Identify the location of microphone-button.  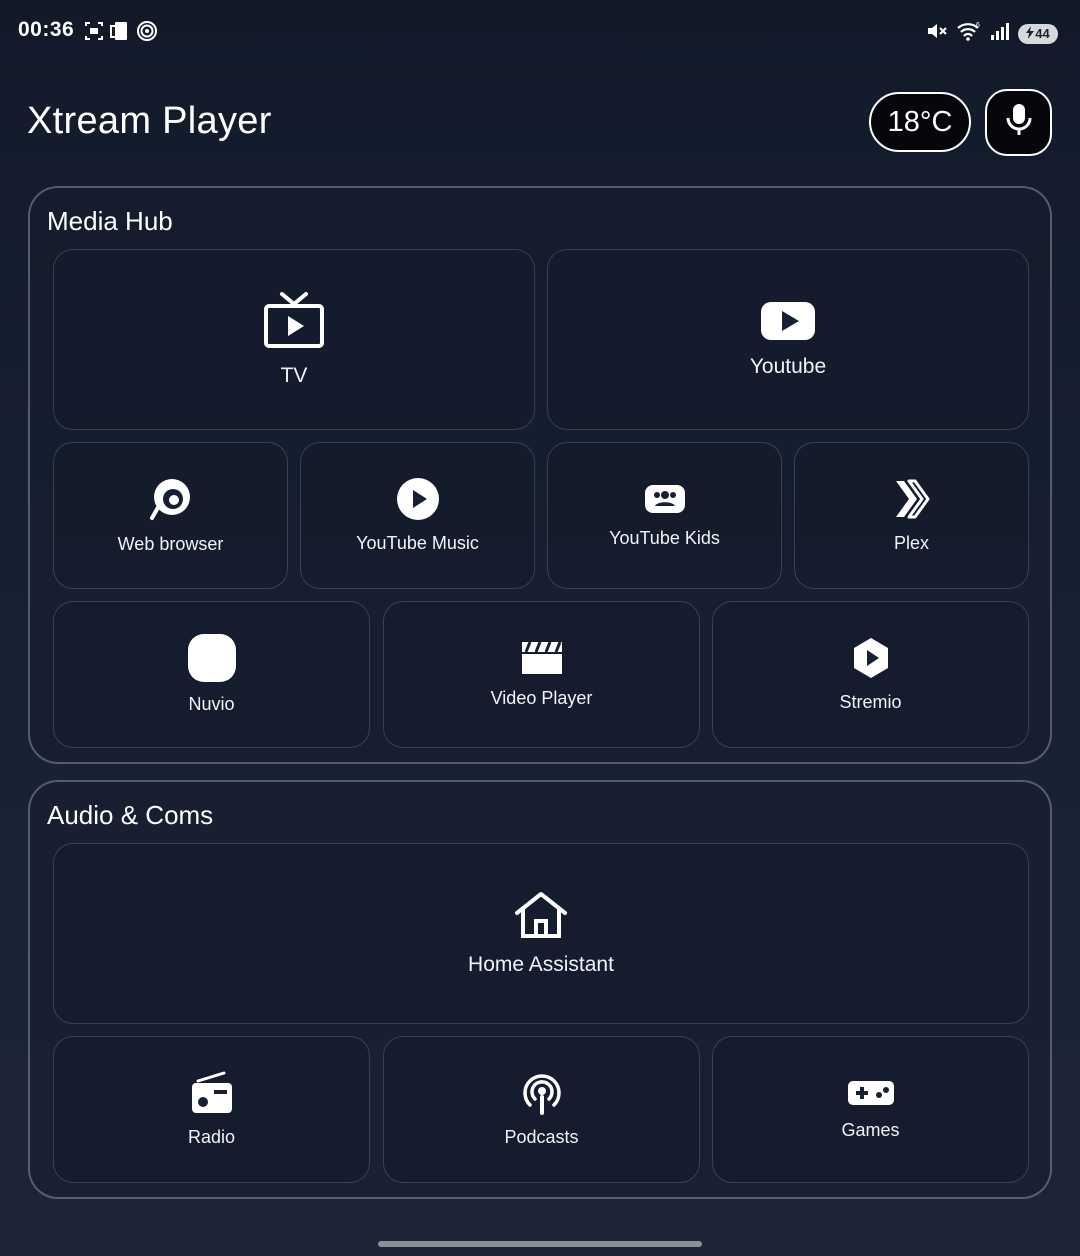
(1018, 122).